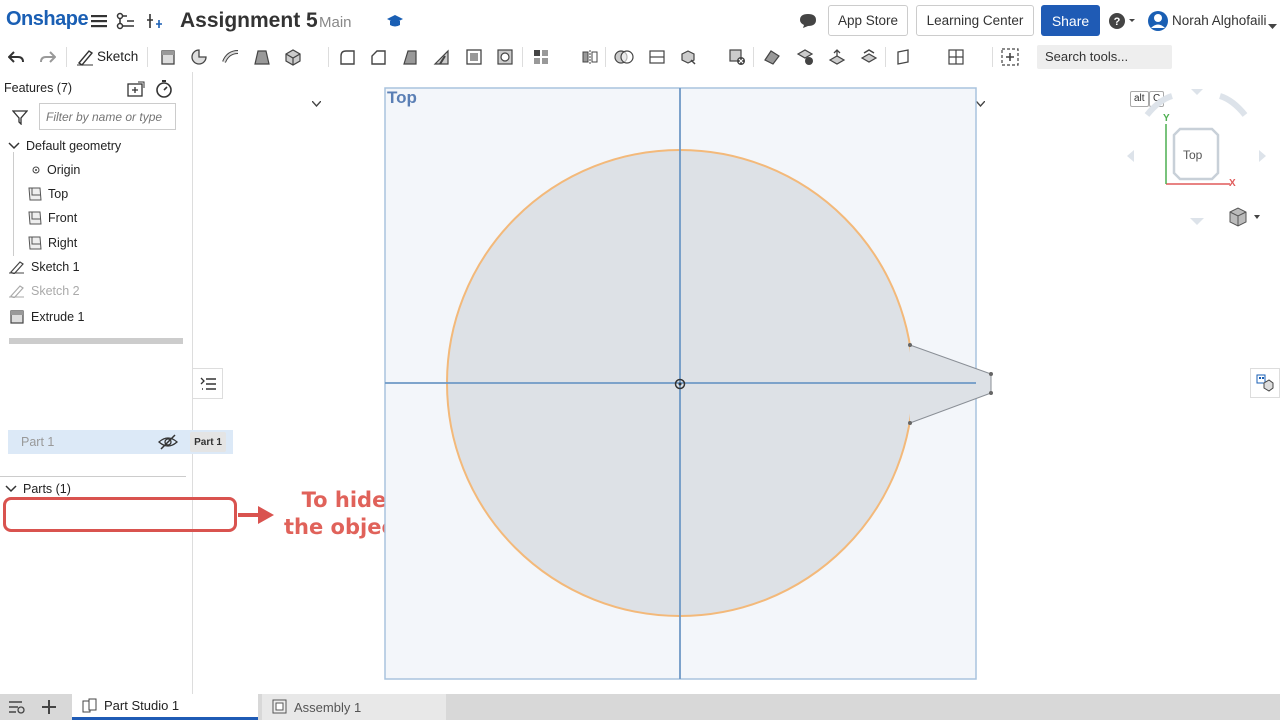 Image resolution: width=1280 pixels, height=720 pixels. What do you see at coordinates (279, 706) in the screenshot?
I see `assembly-icon` at bounding box center [279, 706].